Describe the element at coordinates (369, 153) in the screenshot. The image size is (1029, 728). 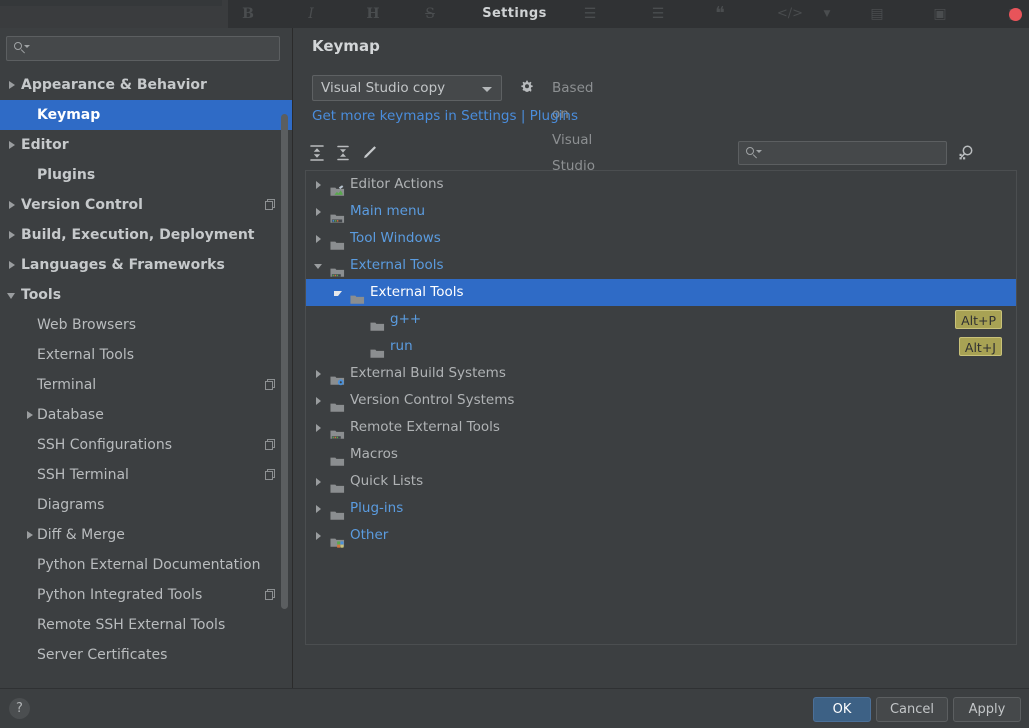
I see `pencil-edit-icon` at that location.